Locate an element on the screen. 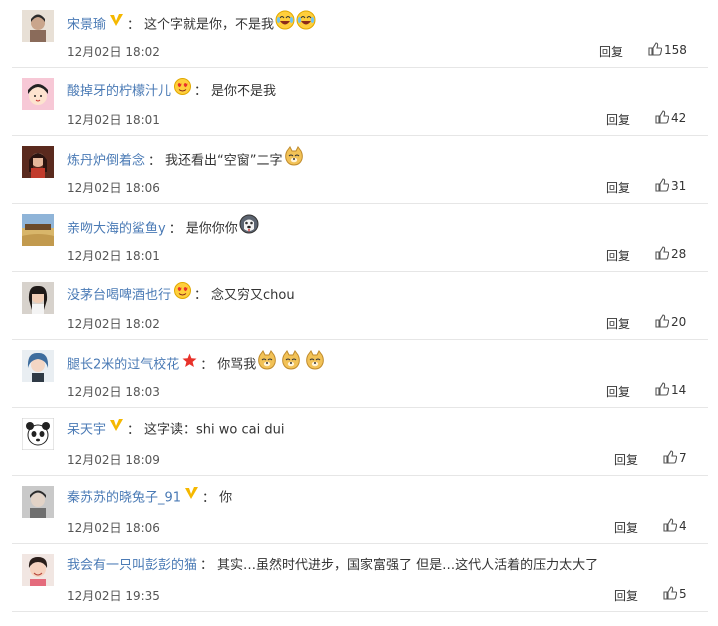 The height and width of the screenshot is (626, 718). like-button: 4 is located at coordinates (675, 525).